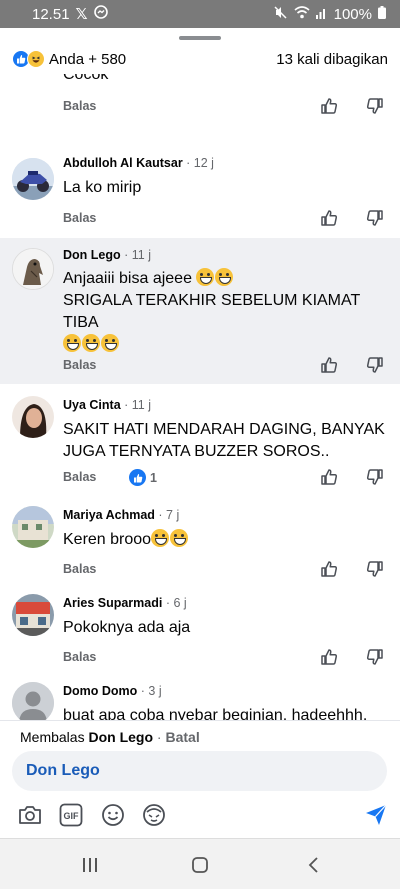  What do you see at coordinates (280, 14) in the screenshot?
I see `mute-icon` at bounding box center [280, 14].